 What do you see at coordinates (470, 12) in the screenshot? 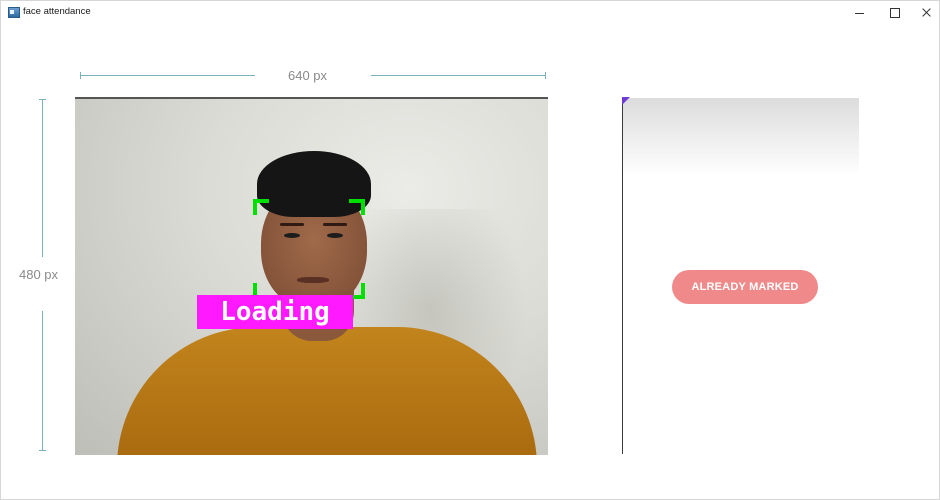
I see `title-bar: face attendance` at bounding box center [470, 12].